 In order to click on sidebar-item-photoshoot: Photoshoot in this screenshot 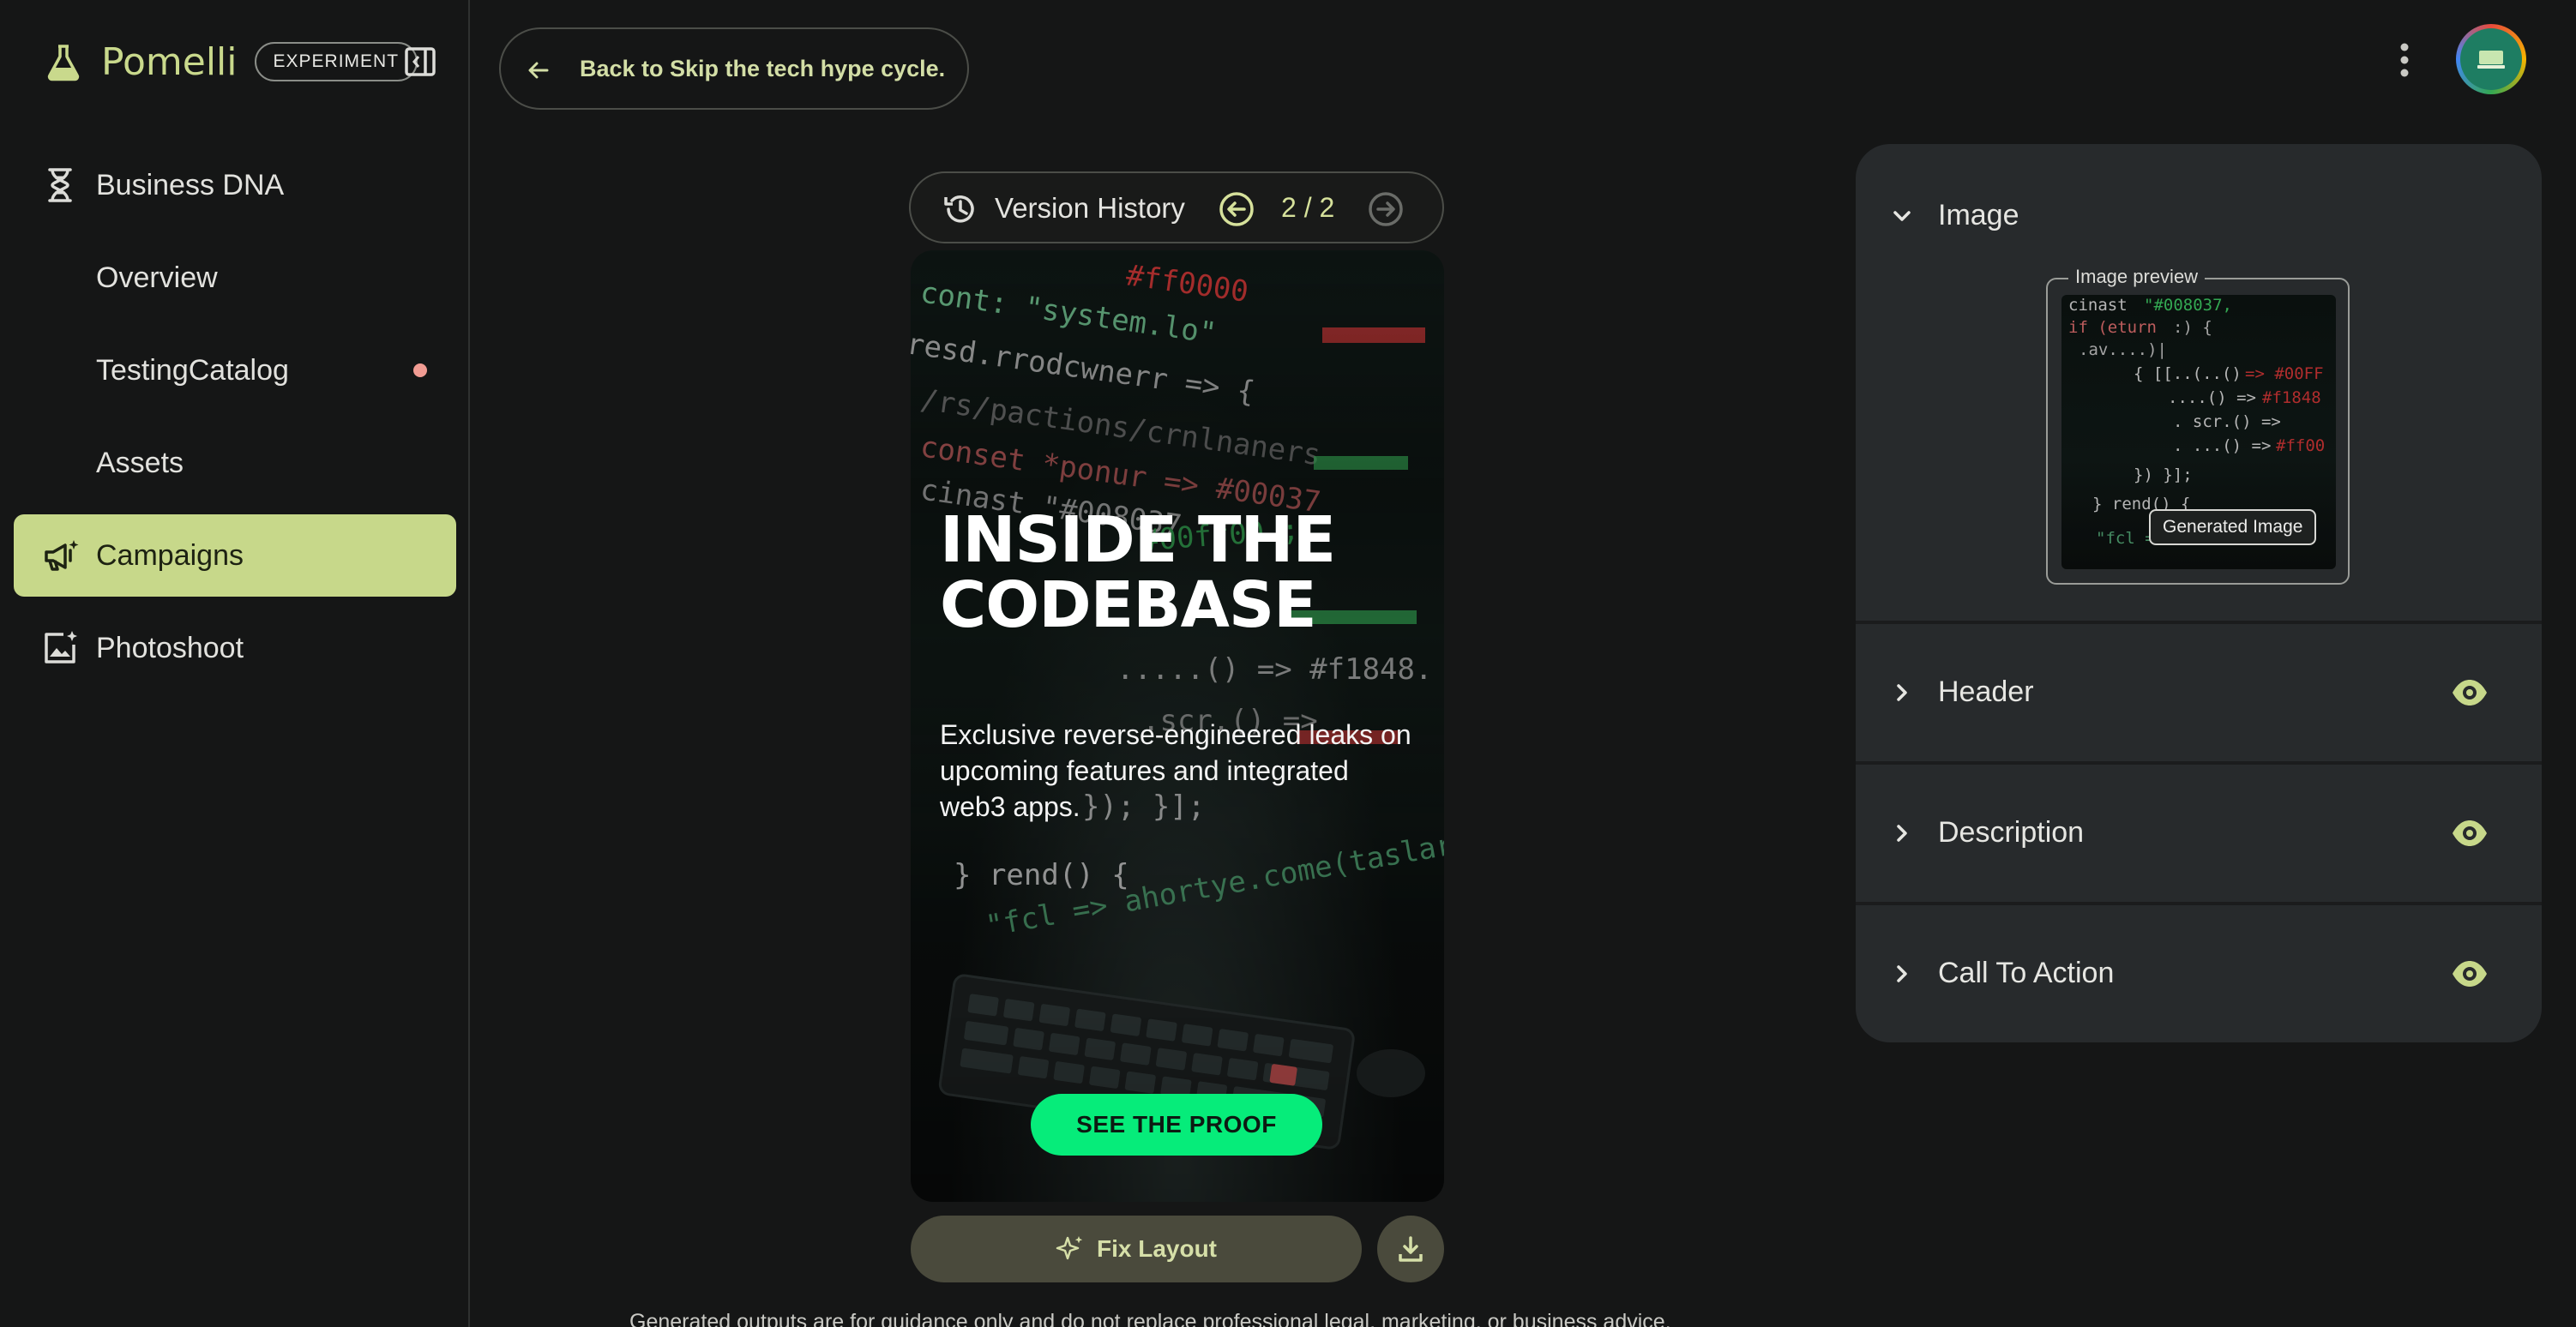, I will do `click(235, 648)`.